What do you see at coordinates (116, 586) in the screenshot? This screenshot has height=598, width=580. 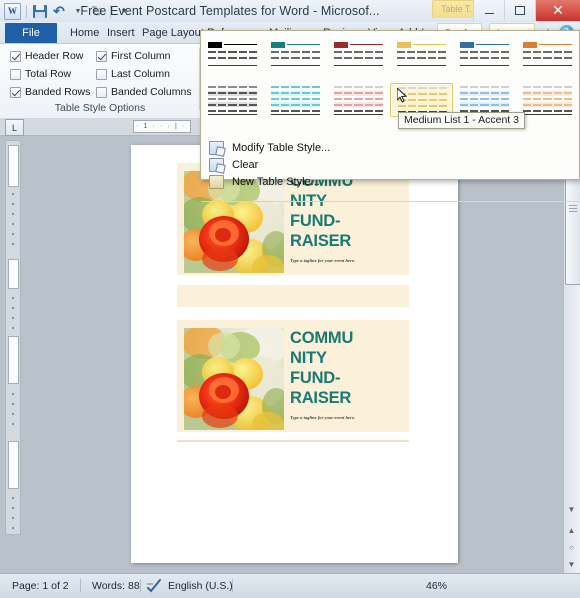 I see `status-word-count: Words: 88` at bounding box center [116, 586].